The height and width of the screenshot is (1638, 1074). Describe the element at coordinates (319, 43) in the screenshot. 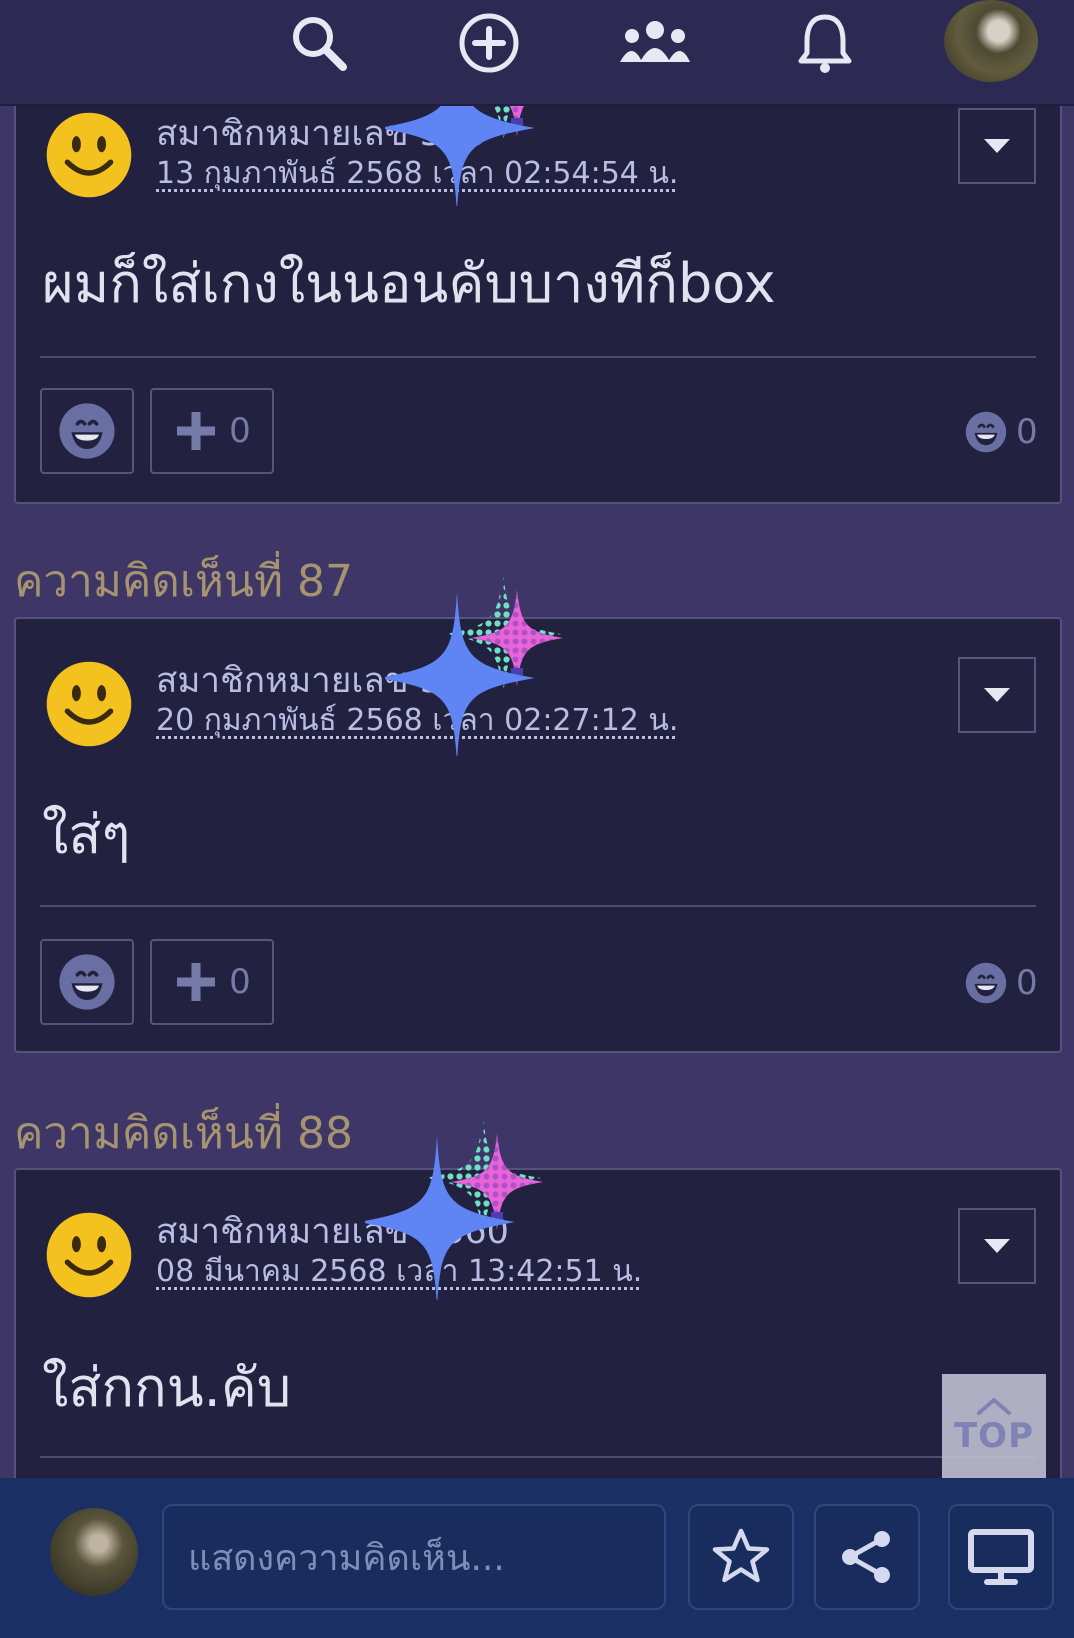

I see `search-icon` at that location.